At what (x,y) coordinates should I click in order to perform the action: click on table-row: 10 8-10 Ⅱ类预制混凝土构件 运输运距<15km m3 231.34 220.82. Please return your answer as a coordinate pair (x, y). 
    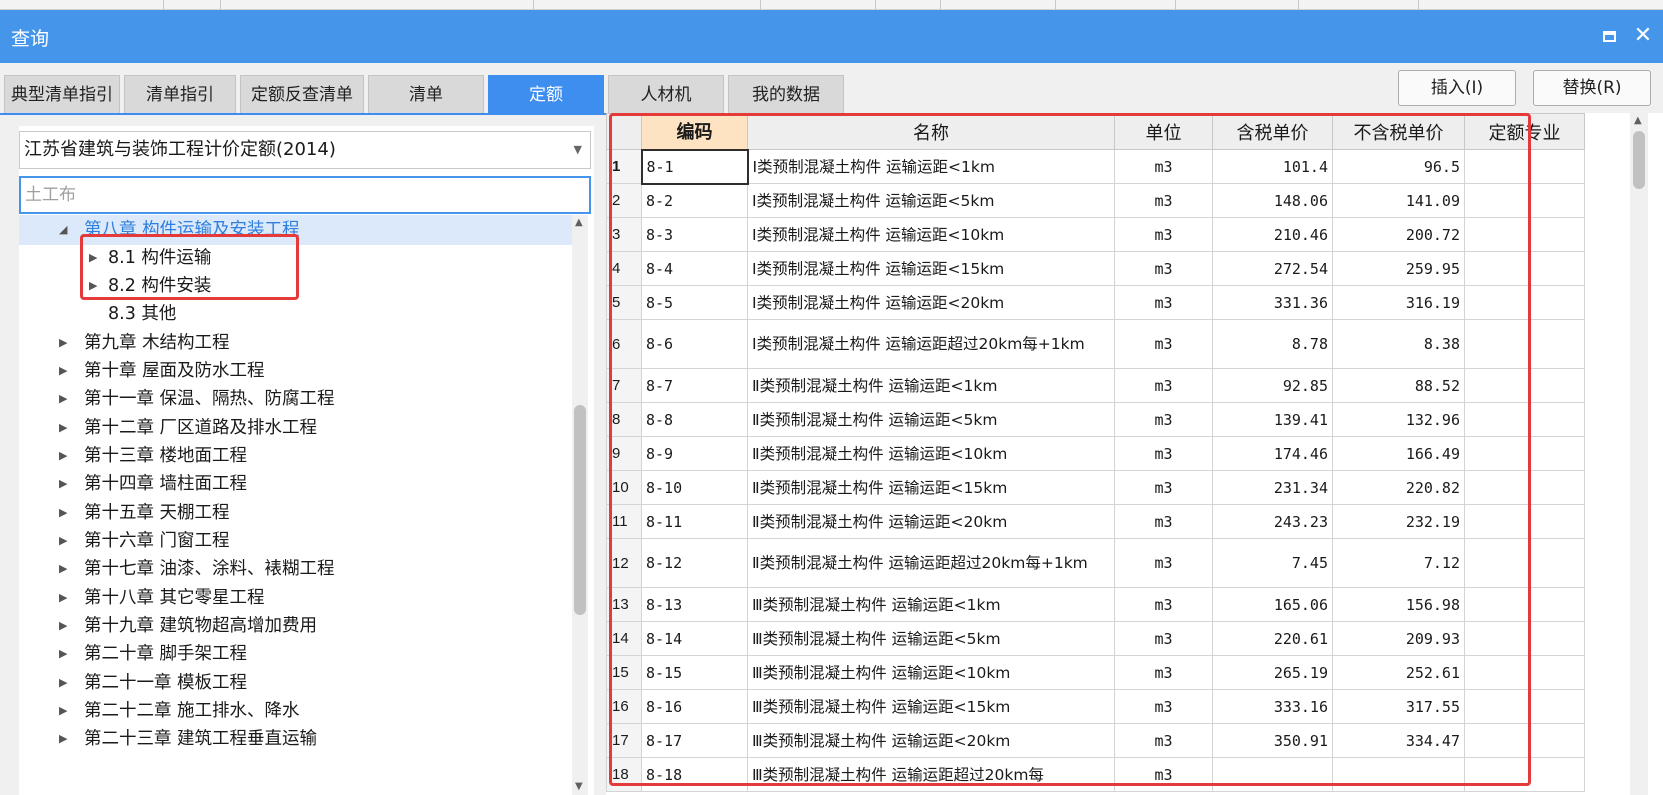
    Looking at the image, I should click on (1095, 487).